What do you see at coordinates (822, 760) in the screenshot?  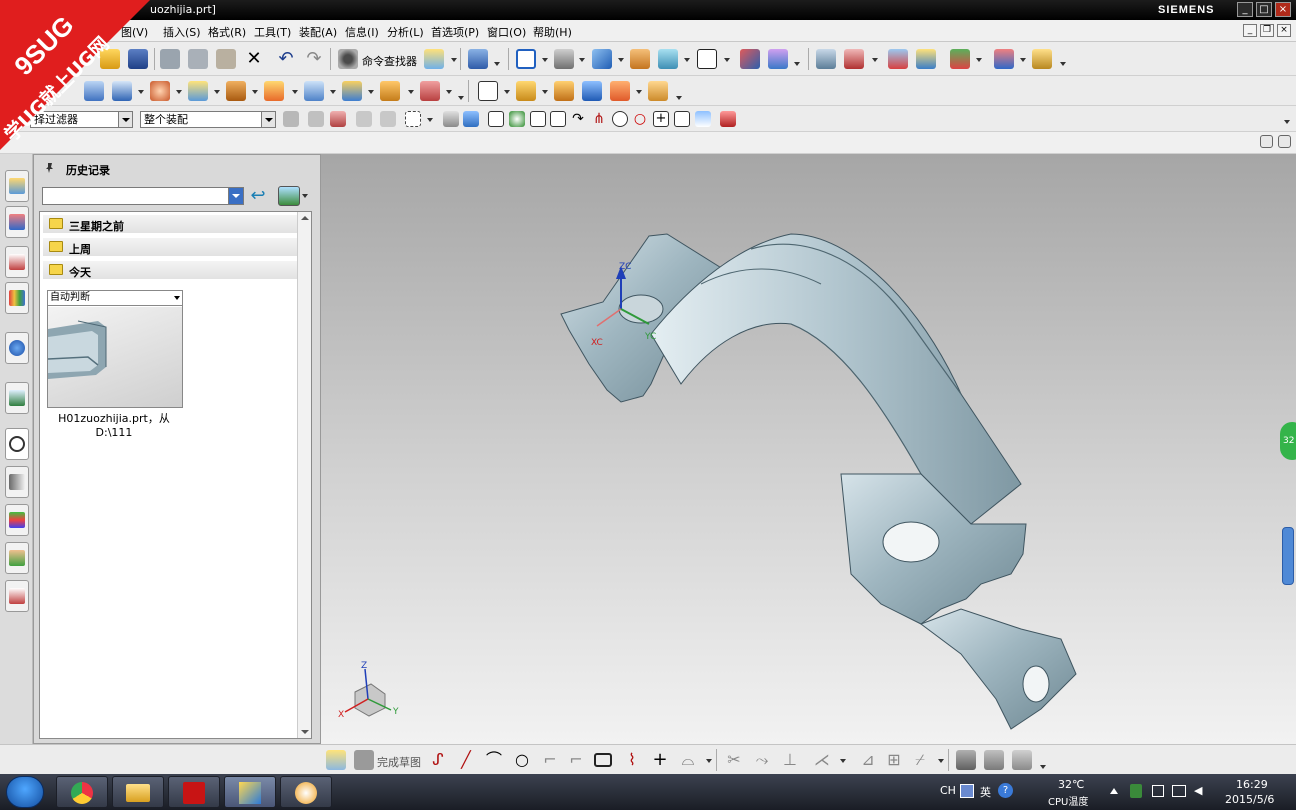 I see `offset-curve-icon: ⋌` at bounding box center [822, 760].